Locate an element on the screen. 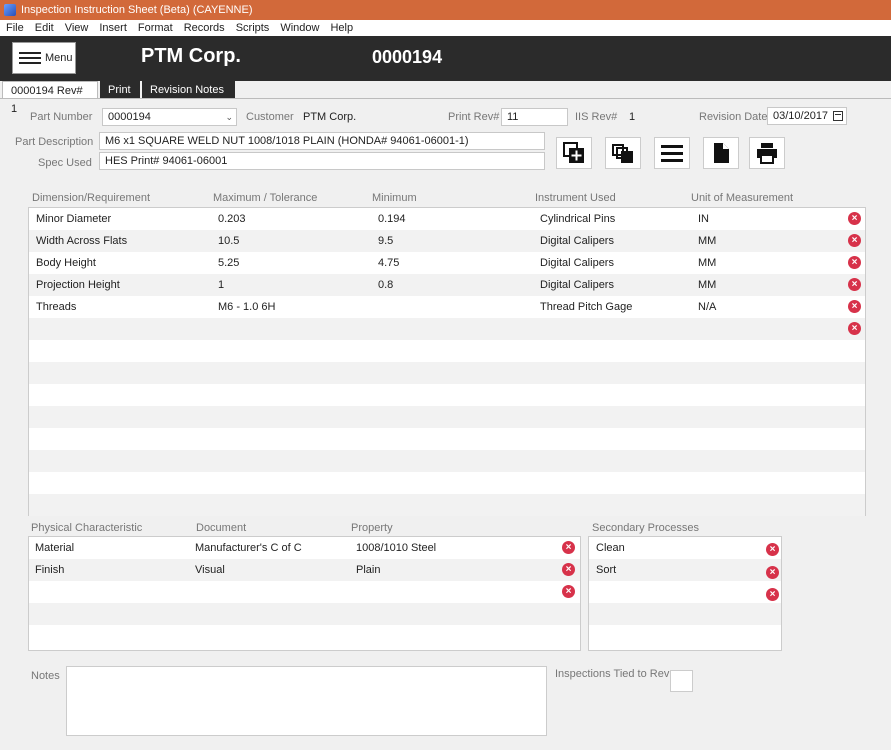  minimum-cell: 0.8 is located at coordinates (385, 285).